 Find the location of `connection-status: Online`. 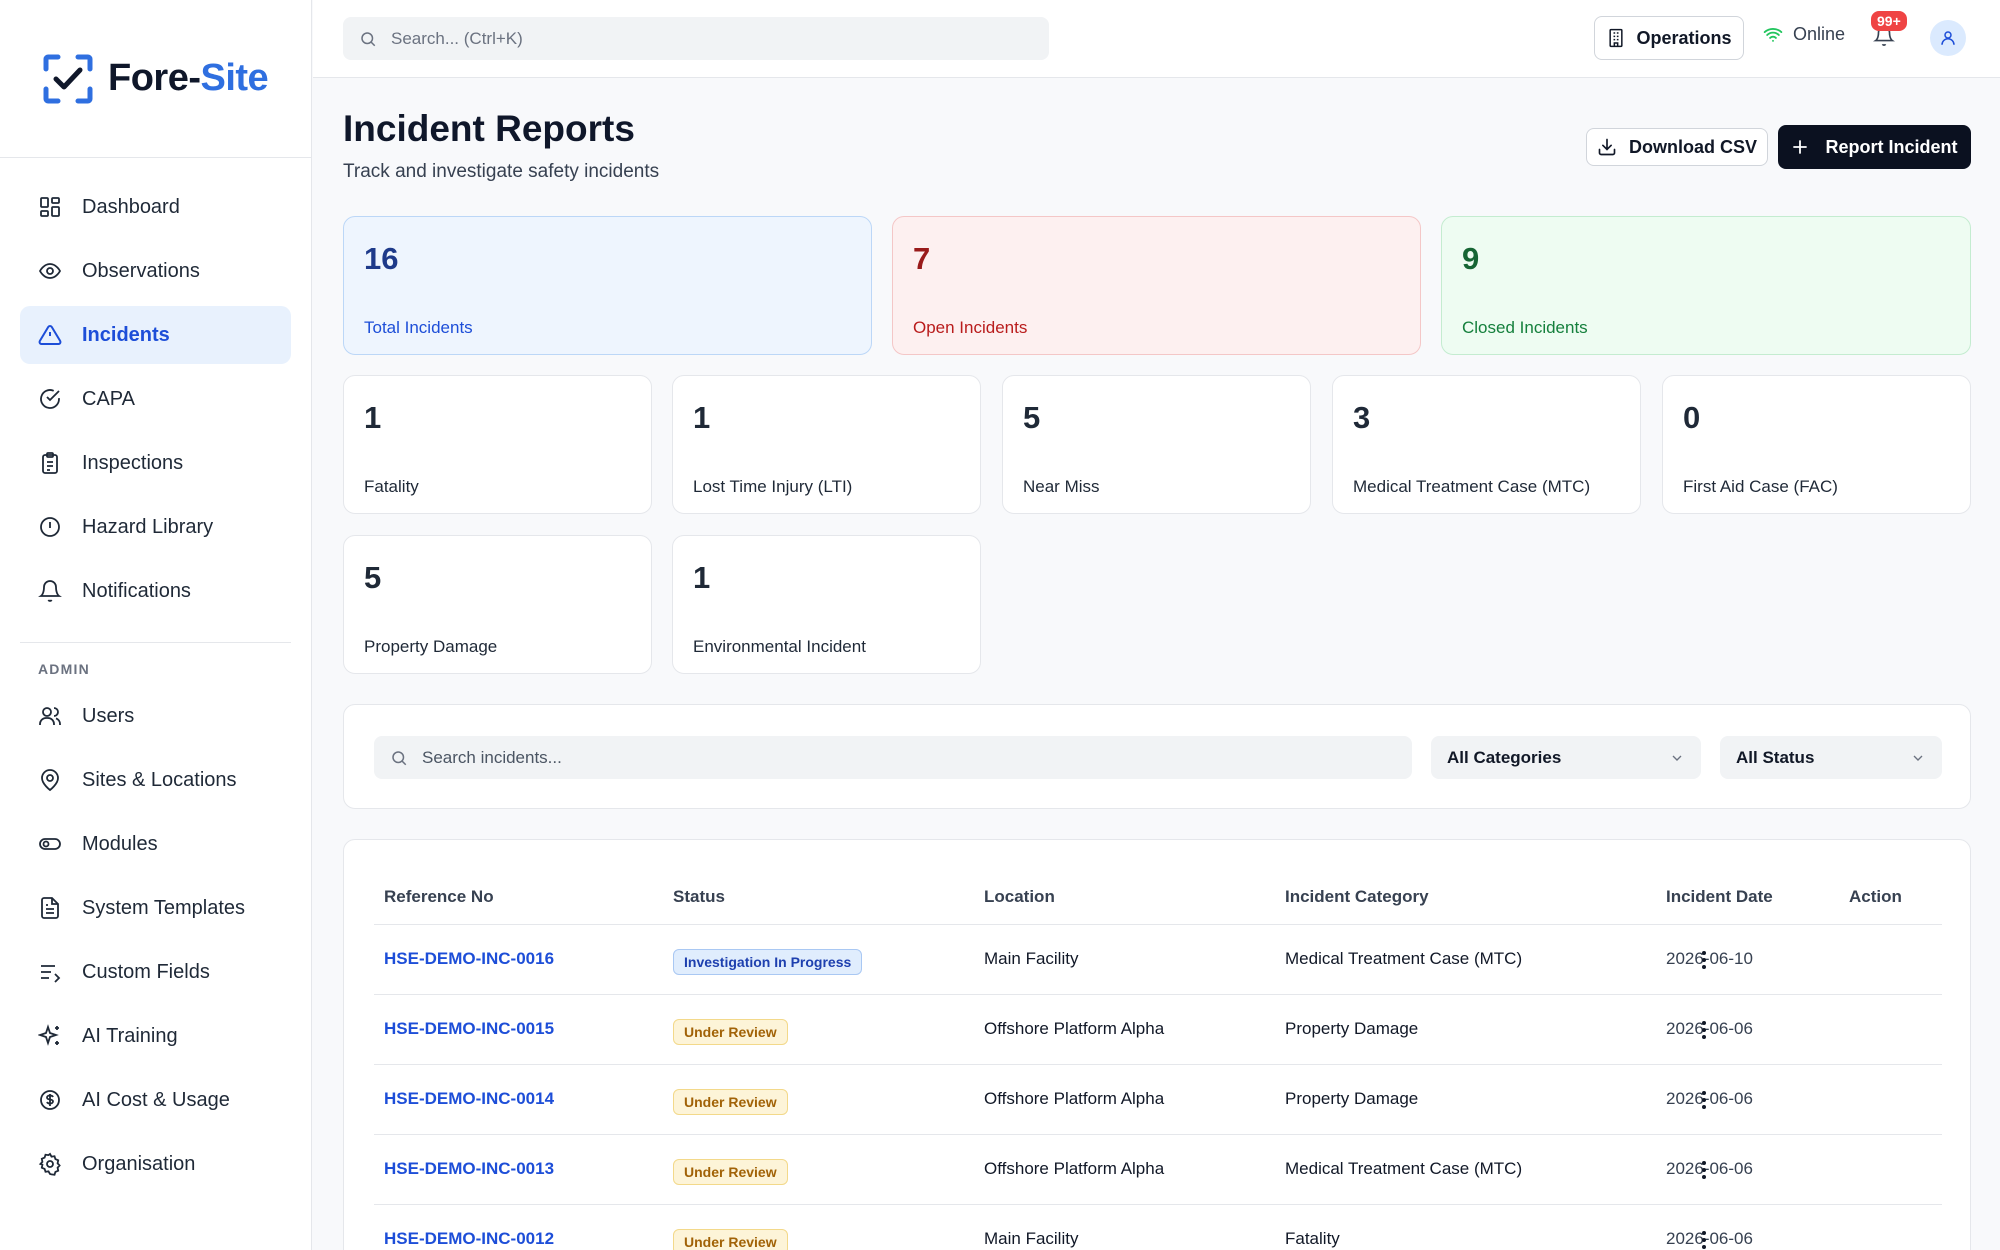

connection-status: Online is located at coordinates (1804, 34).